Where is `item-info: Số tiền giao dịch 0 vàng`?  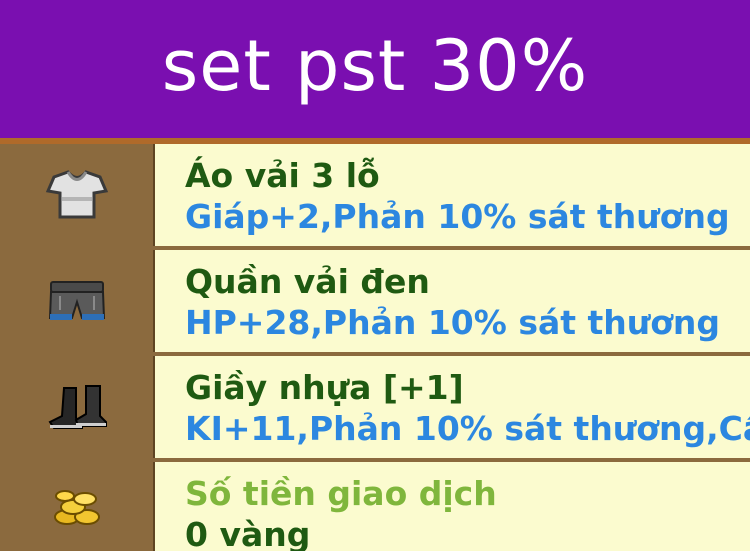 item-info: Số tiền giao dịch 0 vàng is located at coordinates (452, 506).